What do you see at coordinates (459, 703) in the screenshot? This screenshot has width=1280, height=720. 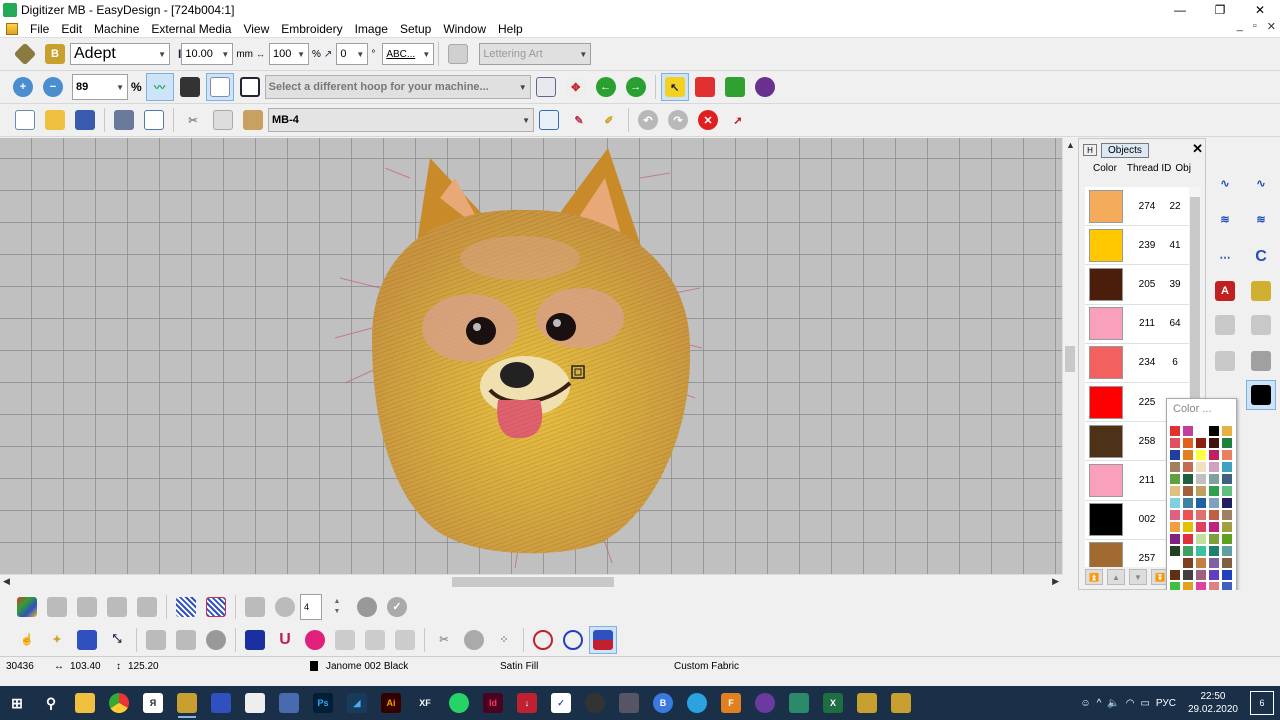 I see `taskbar-whatsapp` at bounding box center [459, 703].